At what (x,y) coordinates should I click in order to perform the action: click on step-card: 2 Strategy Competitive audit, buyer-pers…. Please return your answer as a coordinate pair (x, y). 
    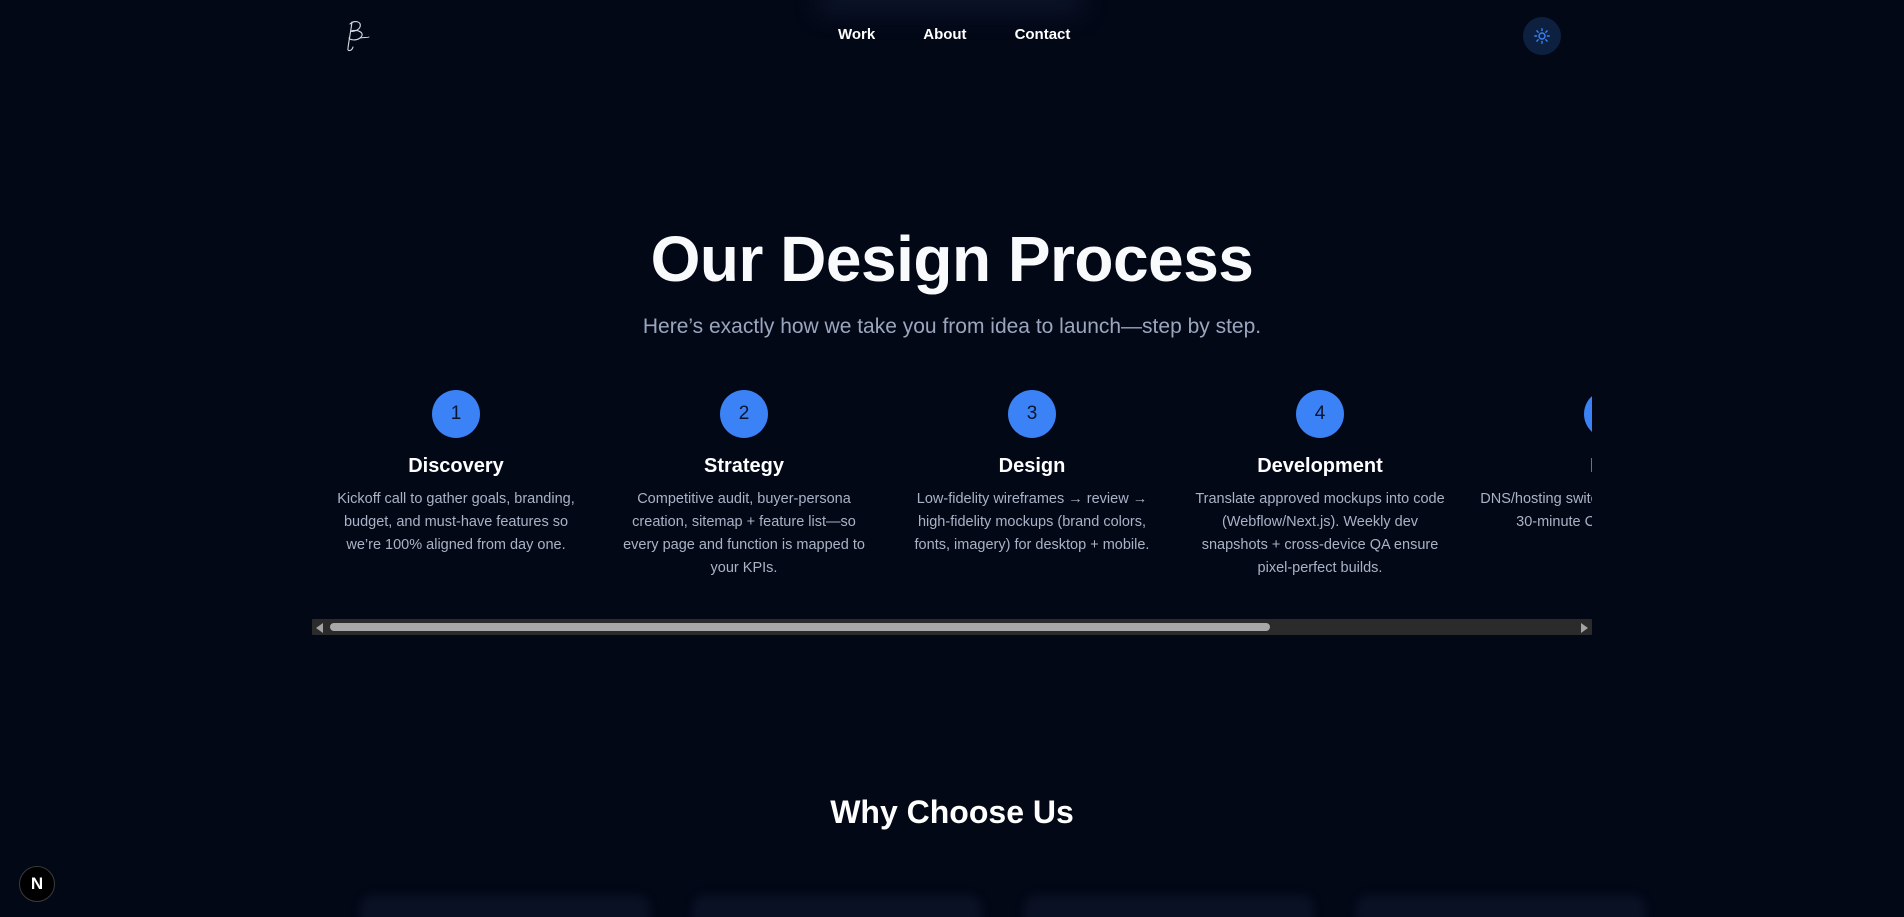
    Looking at the image, I should click on (744, 482).